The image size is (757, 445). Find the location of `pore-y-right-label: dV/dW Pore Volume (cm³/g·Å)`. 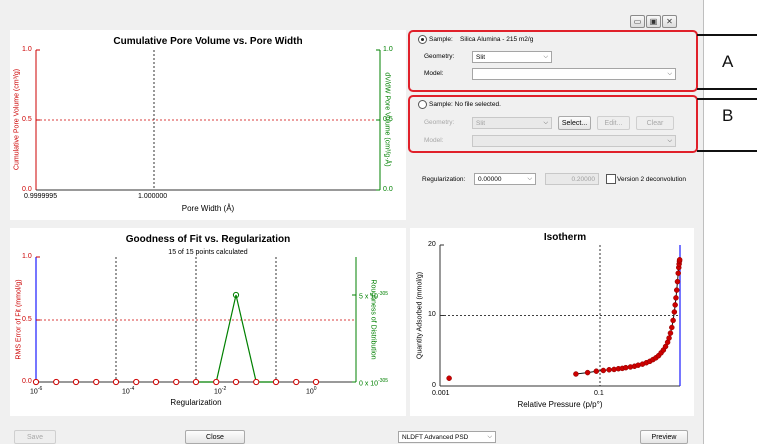

pore-y-right-label: dV/dW Pore Volume (cm³/g·Å) is located at coordinates (387, 119).